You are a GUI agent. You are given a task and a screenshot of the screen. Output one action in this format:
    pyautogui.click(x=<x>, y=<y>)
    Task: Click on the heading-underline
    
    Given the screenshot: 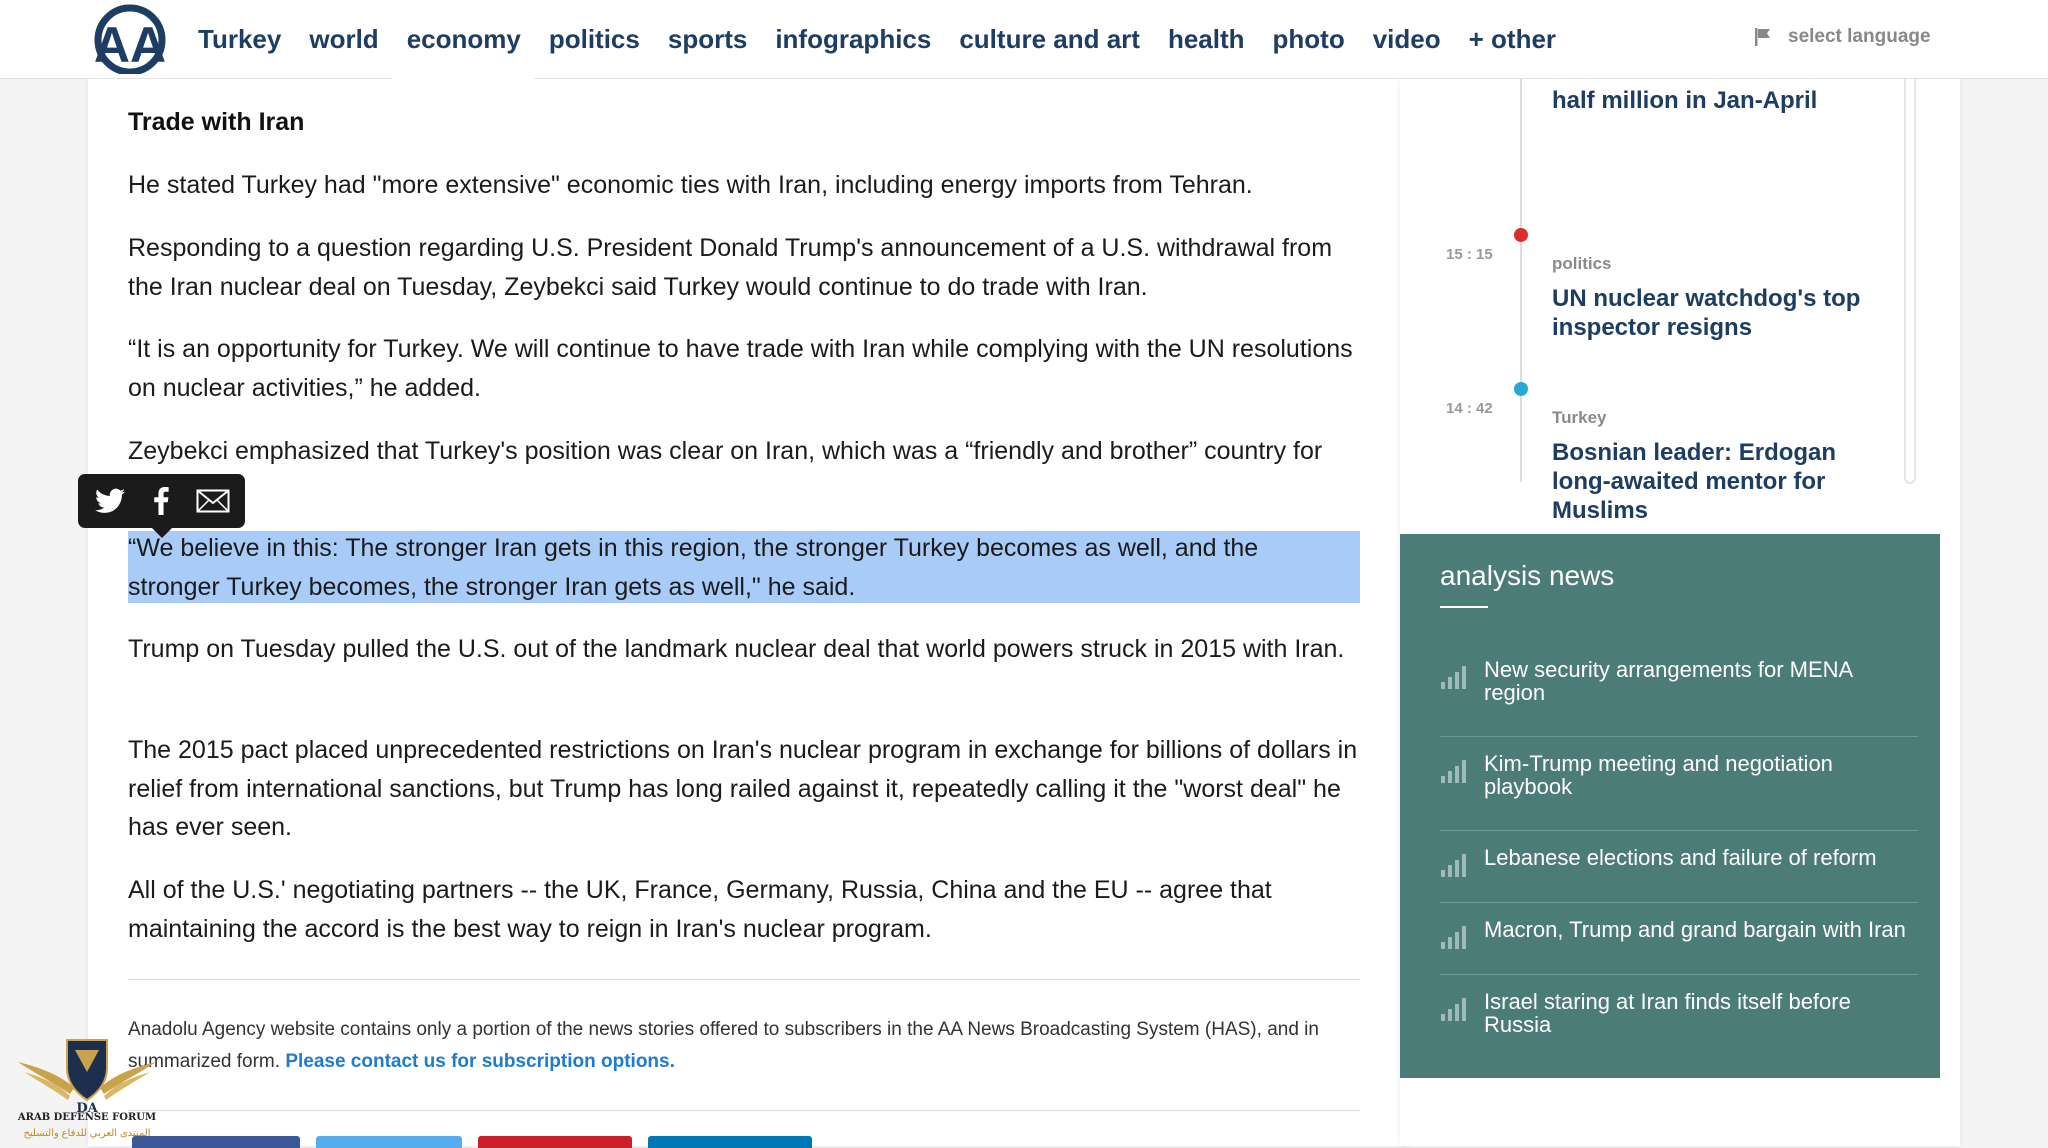 What is the action you would take?
    pyautogui.click(x=1464, y=607)
    